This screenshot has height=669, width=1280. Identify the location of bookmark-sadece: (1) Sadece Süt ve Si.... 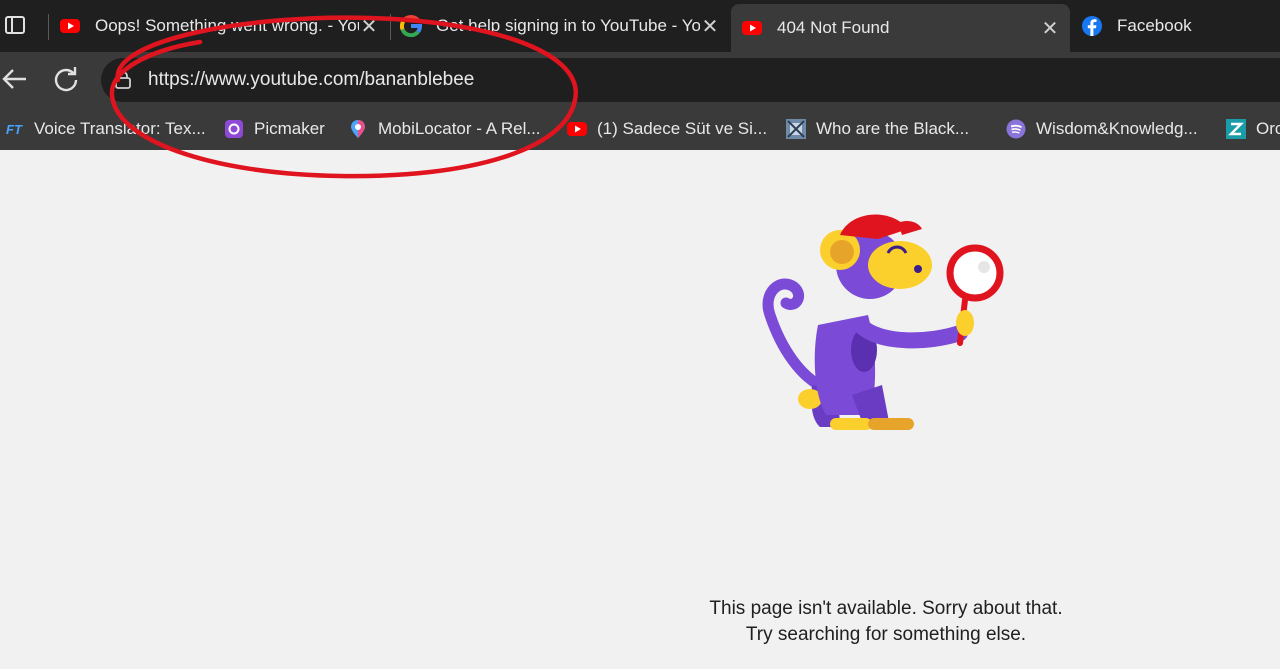
(667, 129).